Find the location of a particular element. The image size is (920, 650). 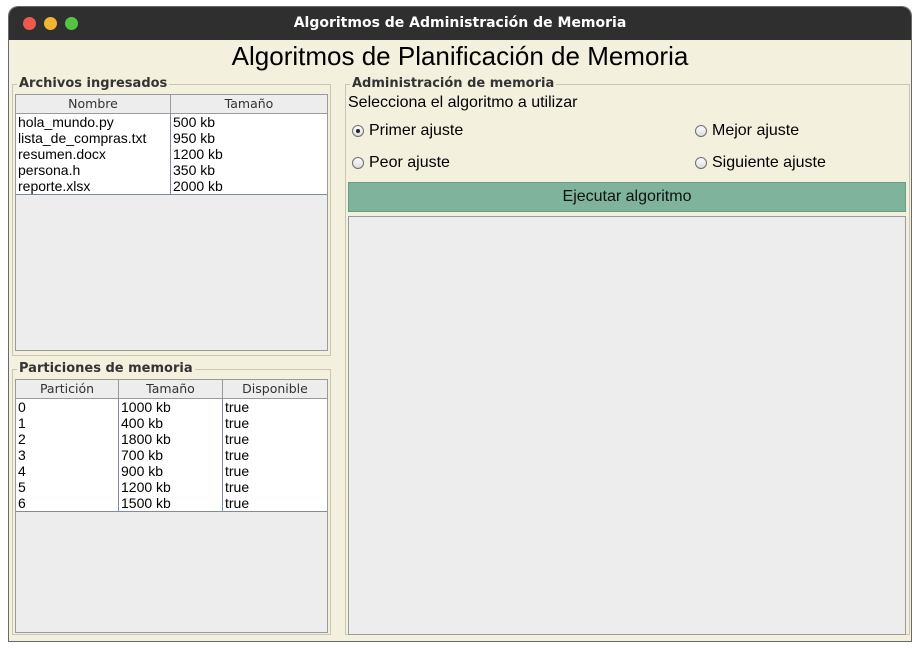

table-row: 3 700 kb true is located at coordinates (171, 455).